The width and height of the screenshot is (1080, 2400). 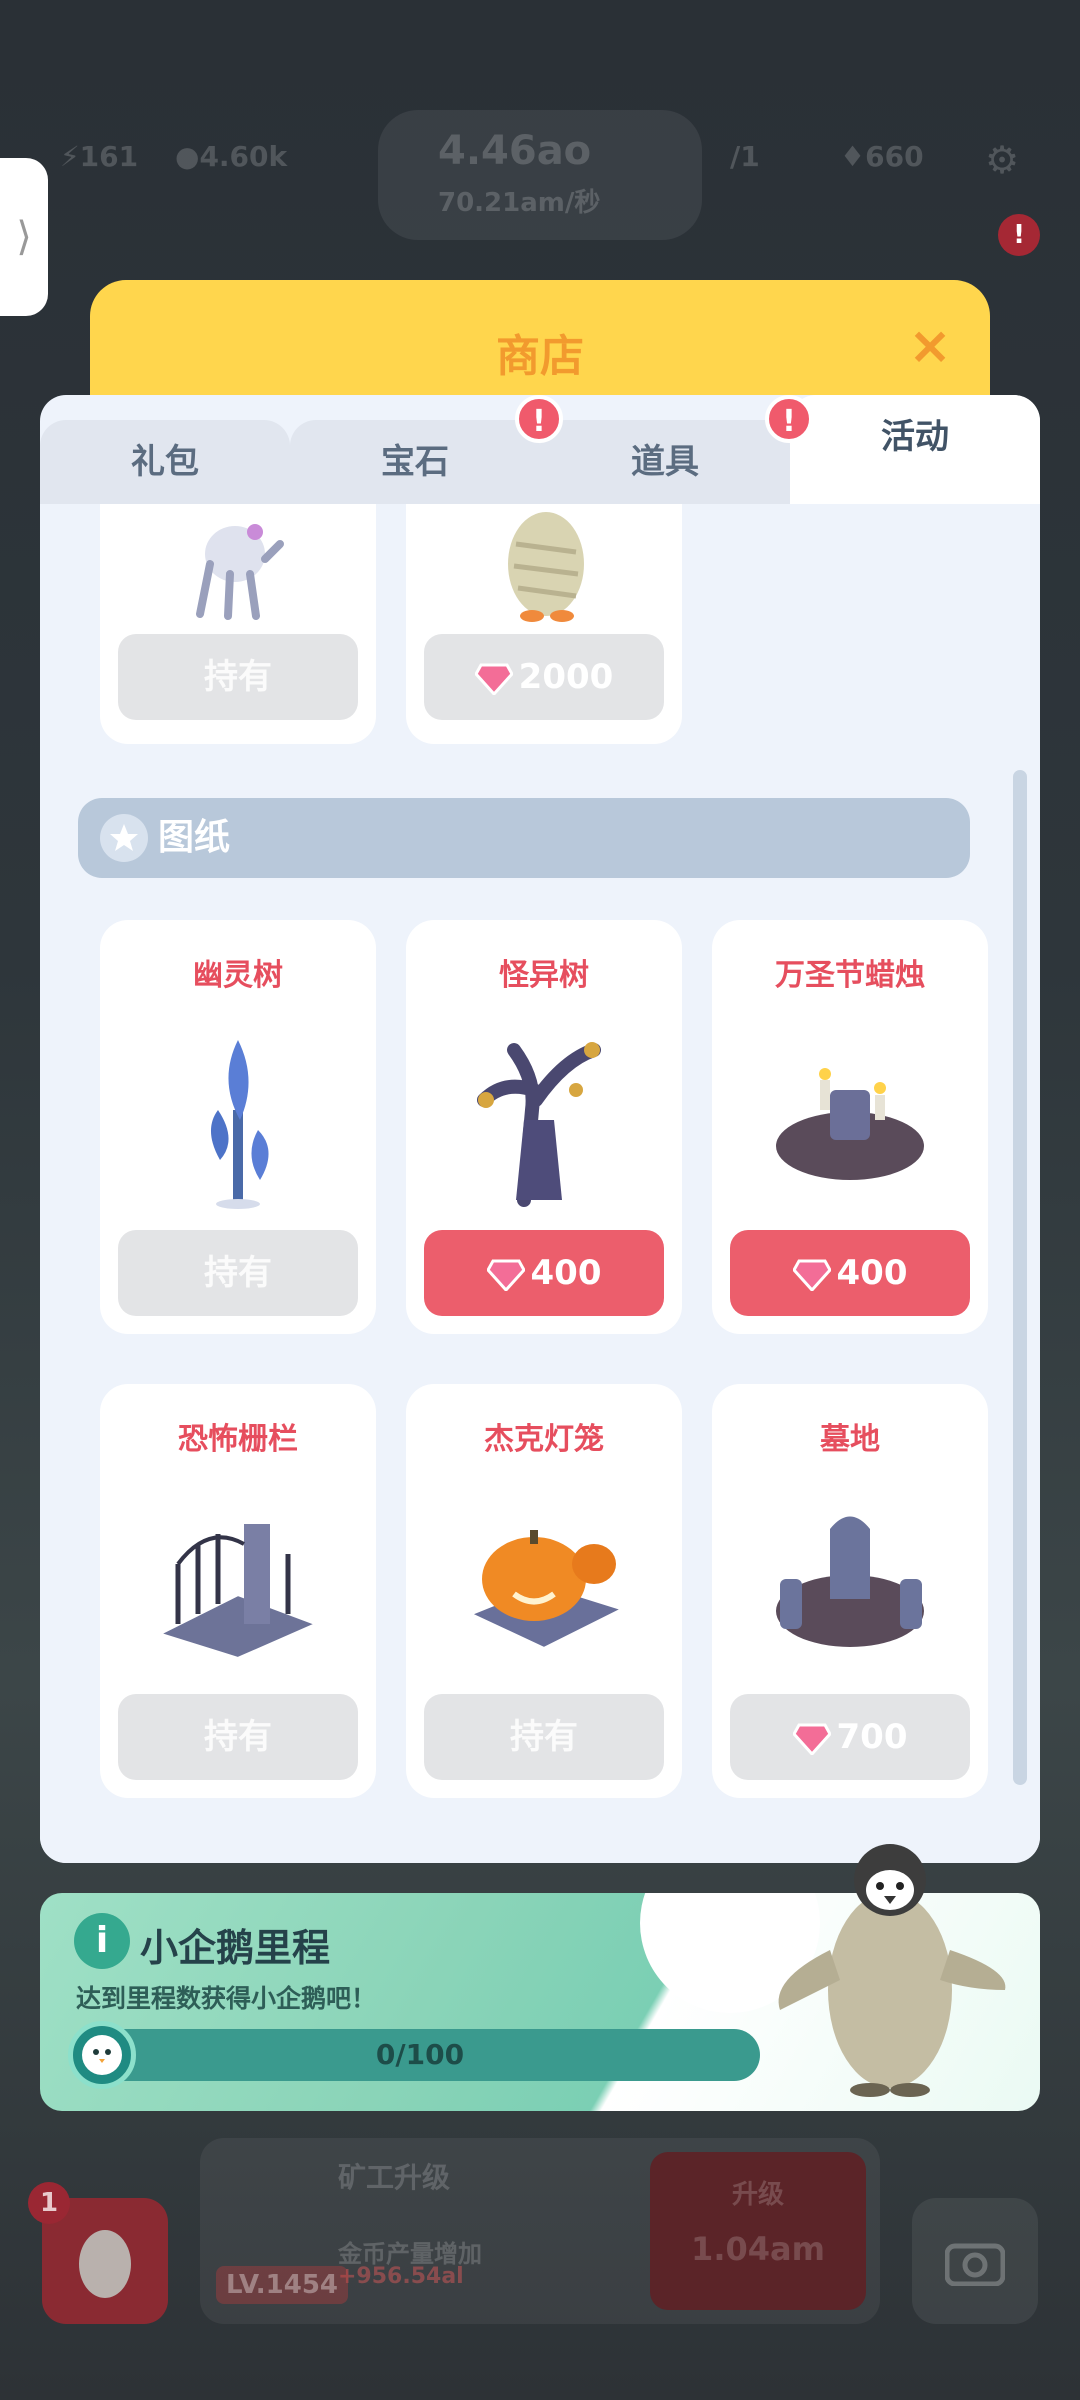 What do you see at coordinates (544, 1737) in the screenshot?
I see `jack-lantern-owned-button: 持有` at bounding box center [544, 1737].